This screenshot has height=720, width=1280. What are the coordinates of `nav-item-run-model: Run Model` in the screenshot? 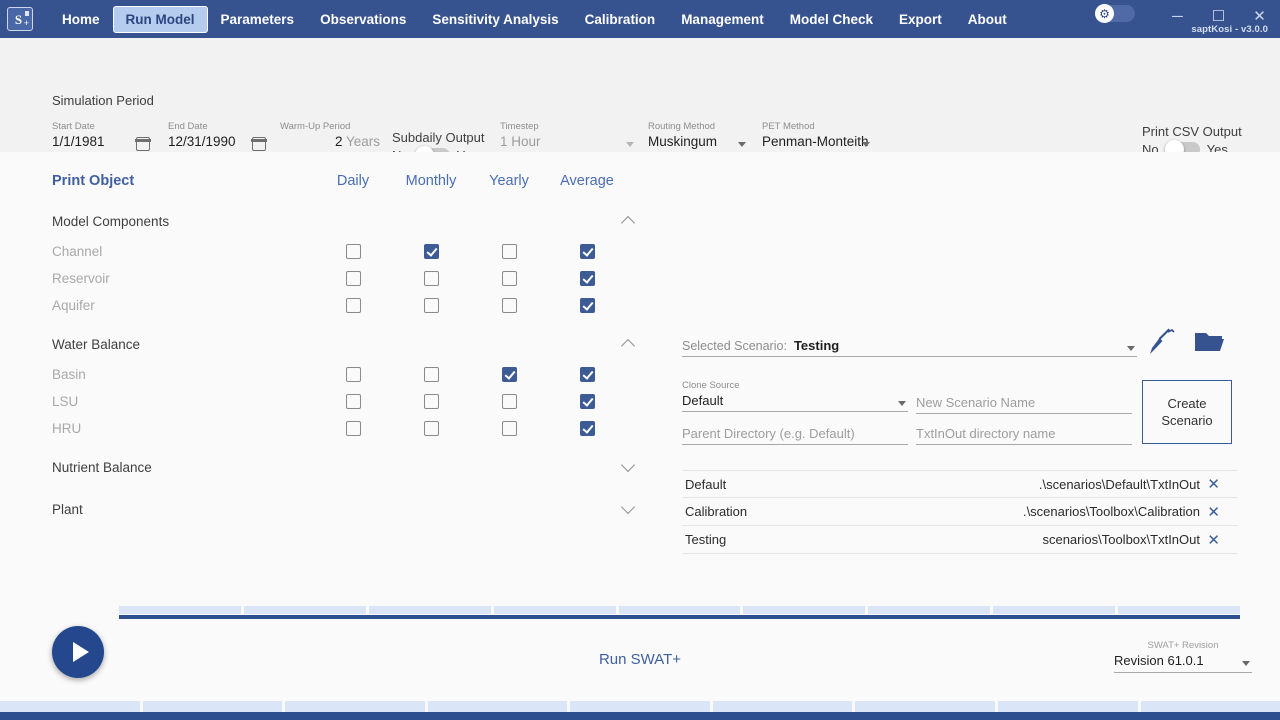 It's located at (160, 19).